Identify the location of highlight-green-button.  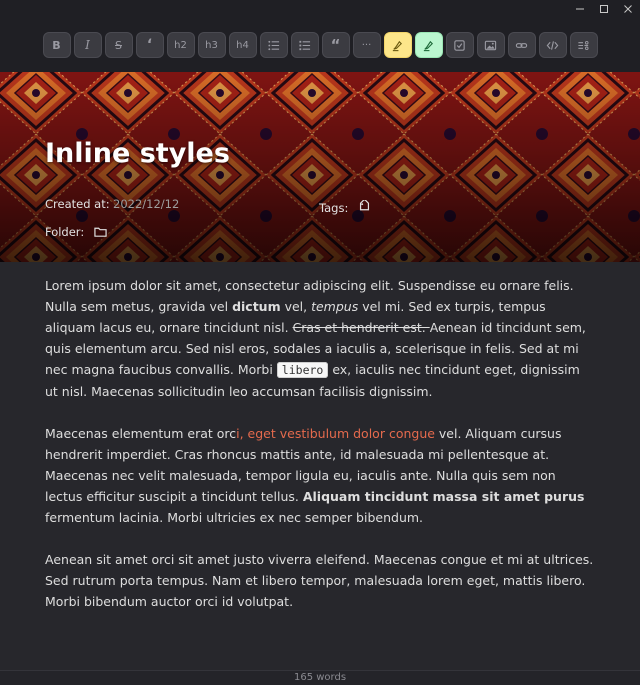
(428, 45).